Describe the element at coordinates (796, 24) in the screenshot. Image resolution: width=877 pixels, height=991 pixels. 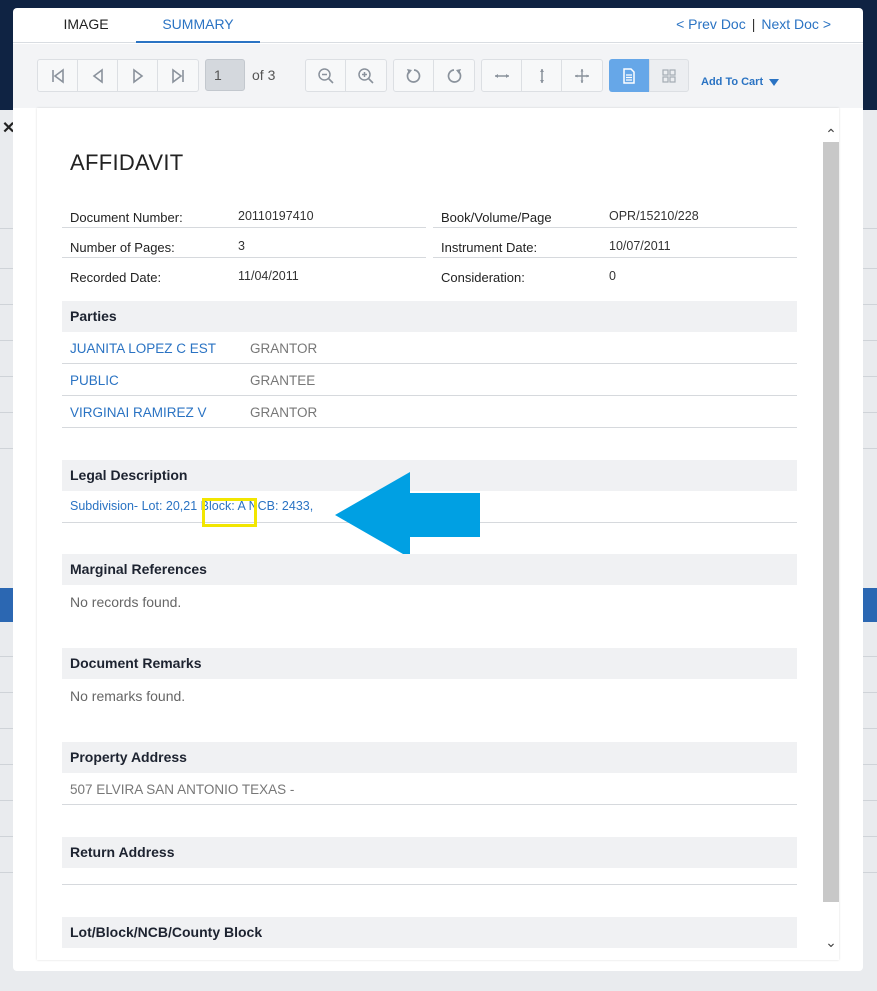
I see `next-doc-link: Next Doc >` at that location.